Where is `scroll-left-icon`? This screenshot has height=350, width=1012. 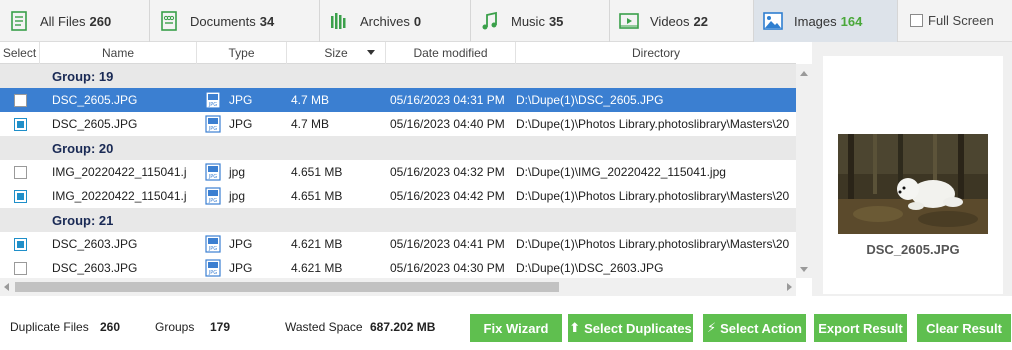 scroll-left-icon is located at coordinates (6, 287).